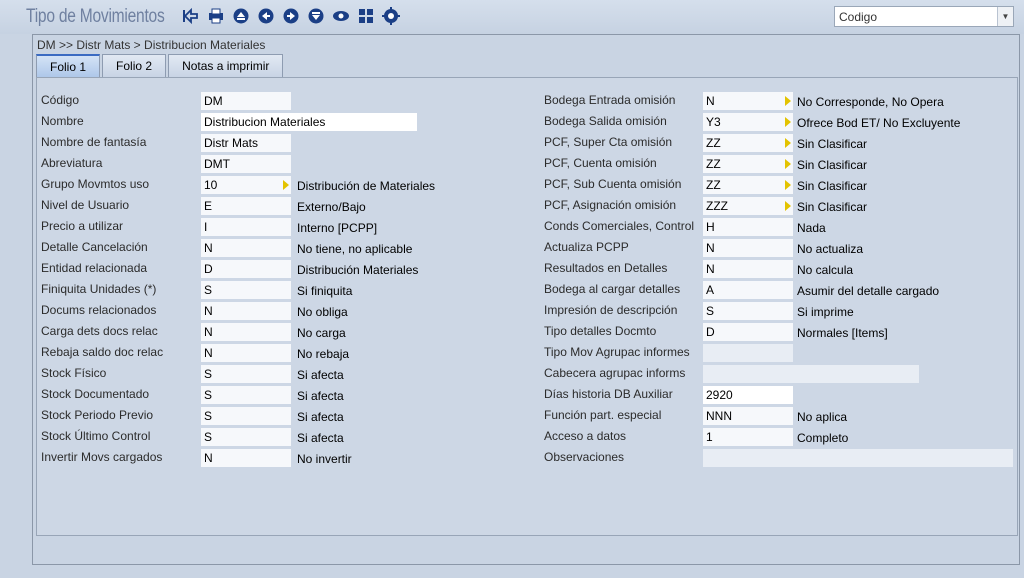  What do you see at coordinates (391, 16) in the screenshot?
I see `settings-icon` at bounding box center [391, 16].